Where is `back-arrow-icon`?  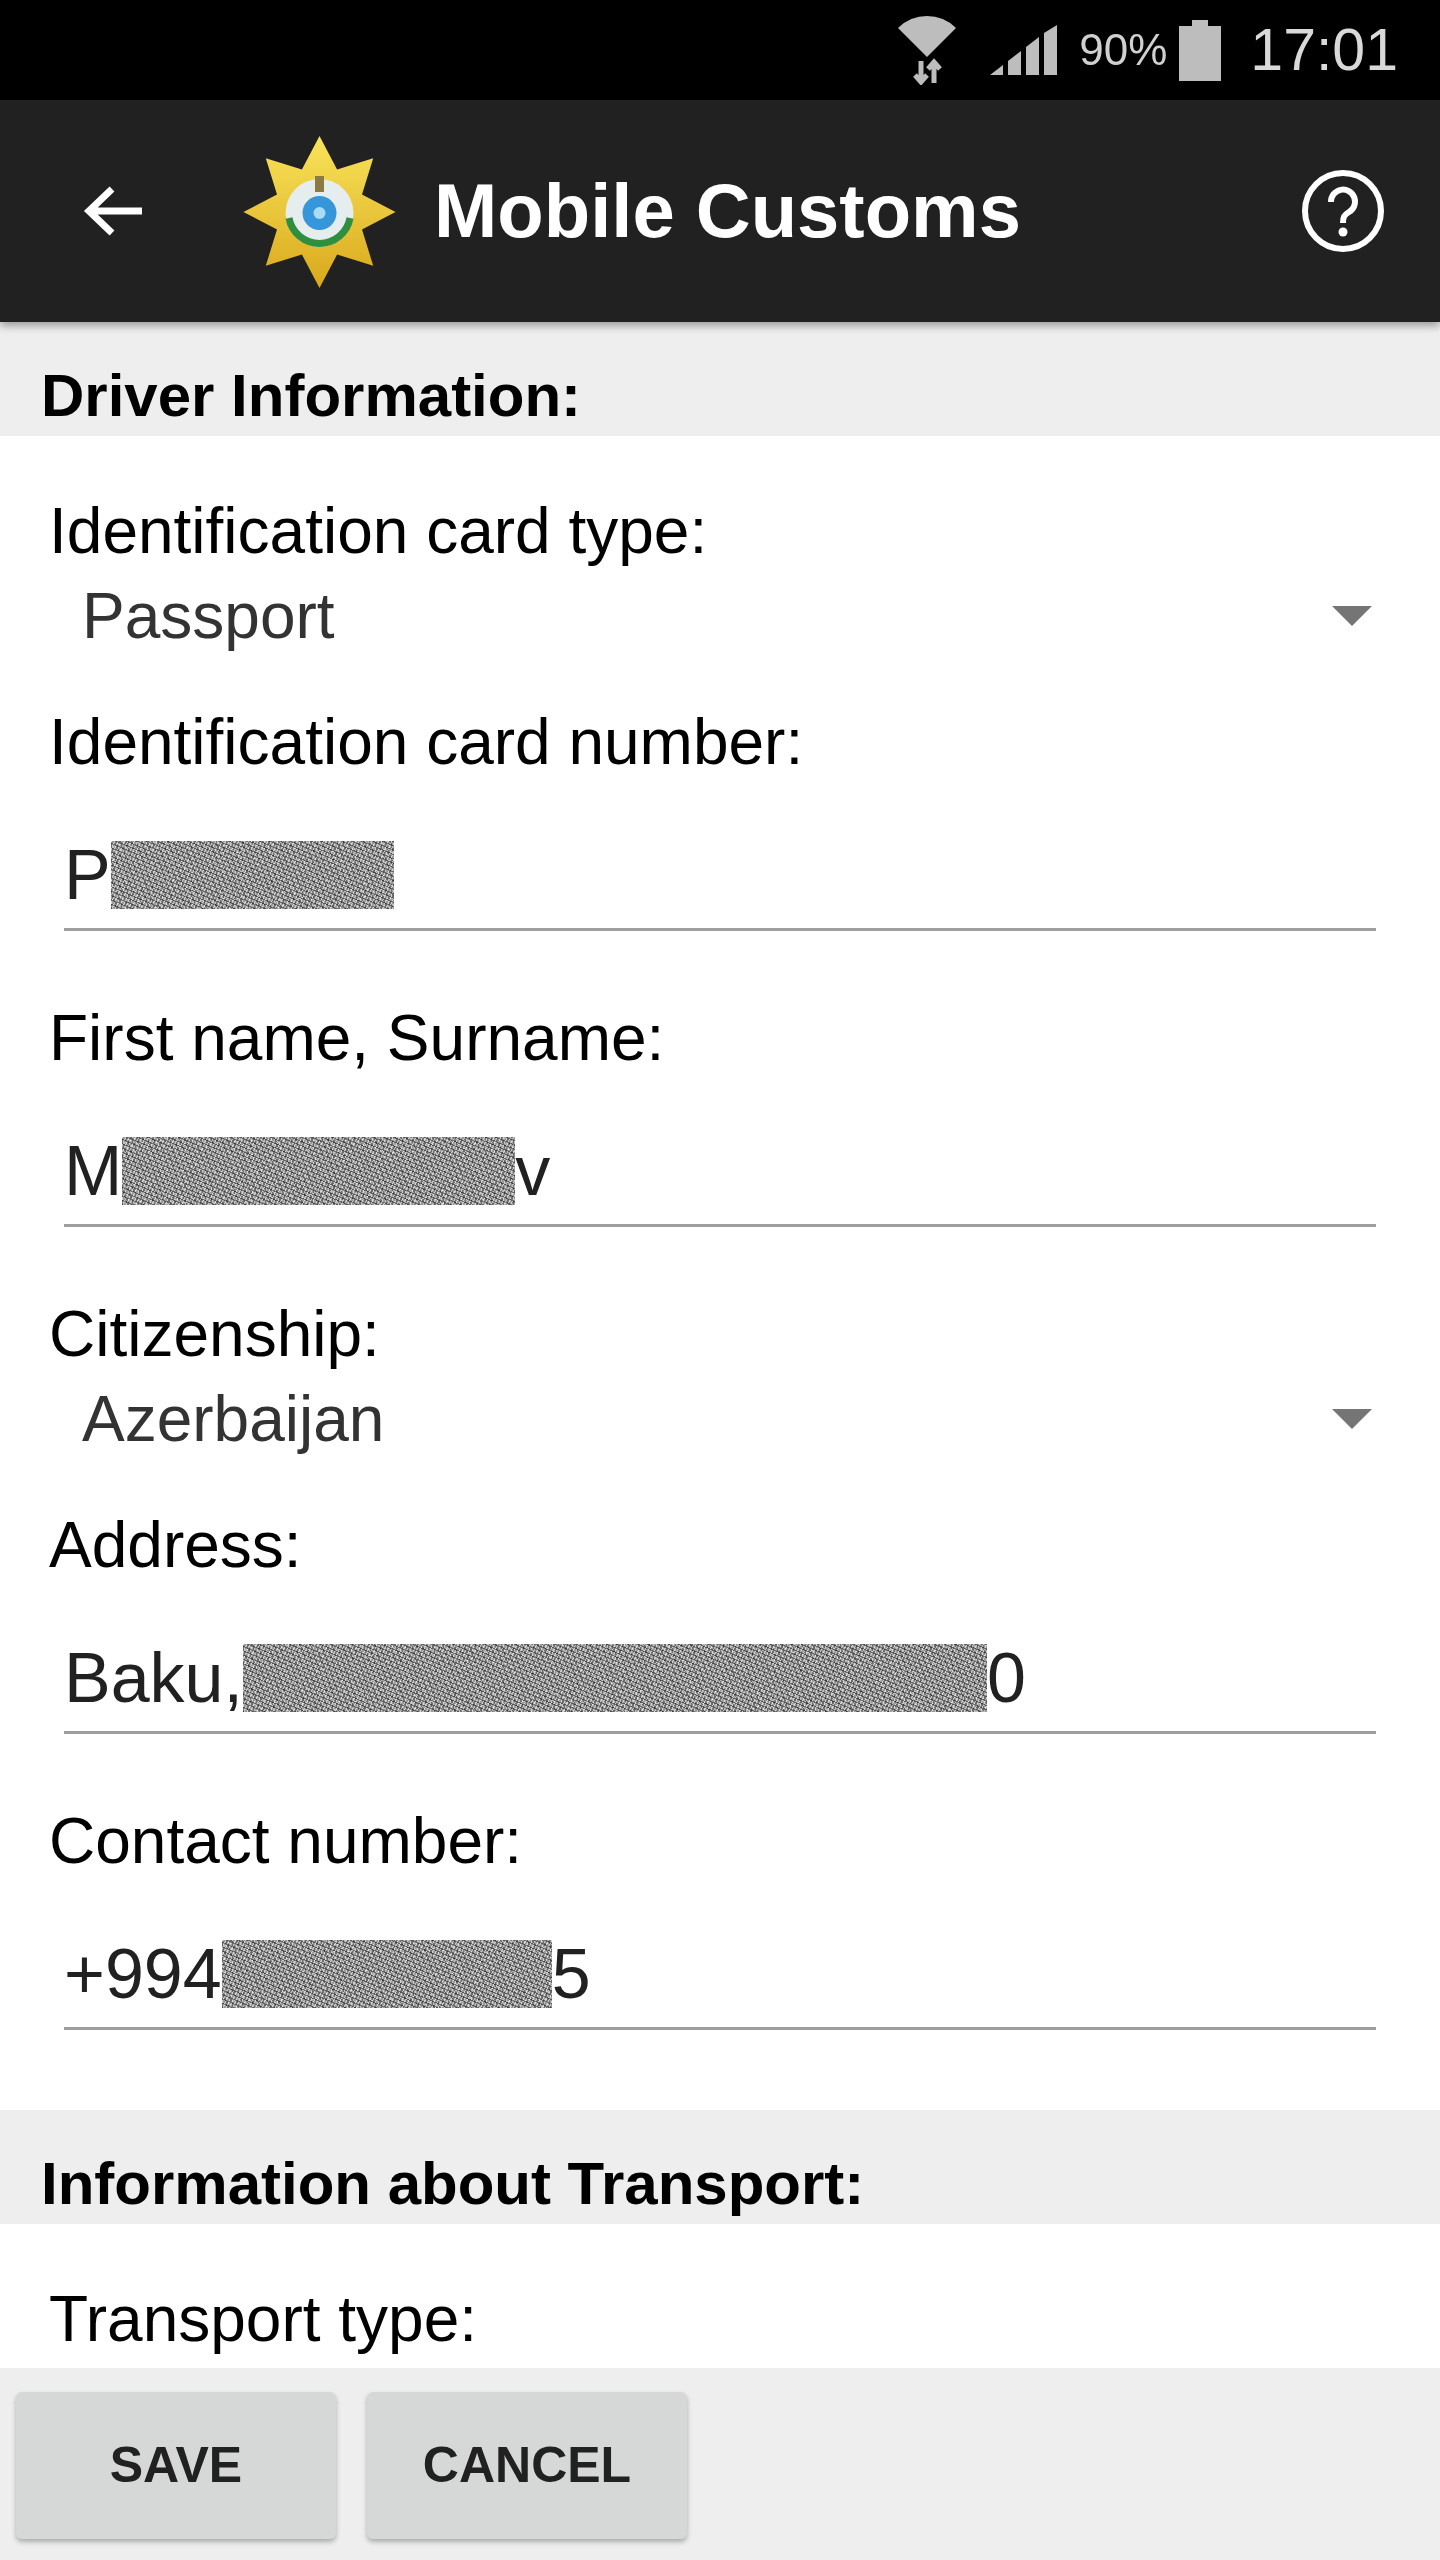
back-arrow-icon is located at coordinates (113, 211).